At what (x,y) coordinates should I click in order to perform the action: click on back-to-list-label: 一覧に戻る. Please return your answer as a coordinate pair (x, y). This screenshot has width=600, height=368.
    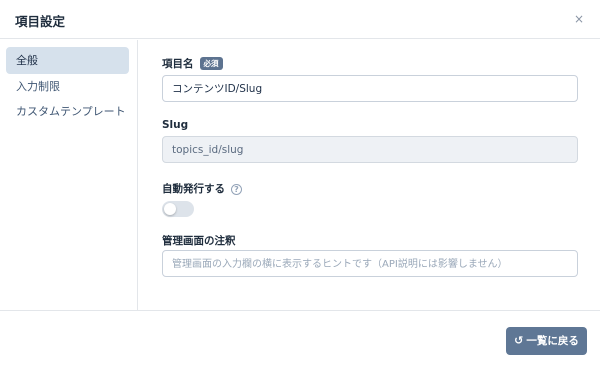
    Looking at the image, I should click on (552, 341).